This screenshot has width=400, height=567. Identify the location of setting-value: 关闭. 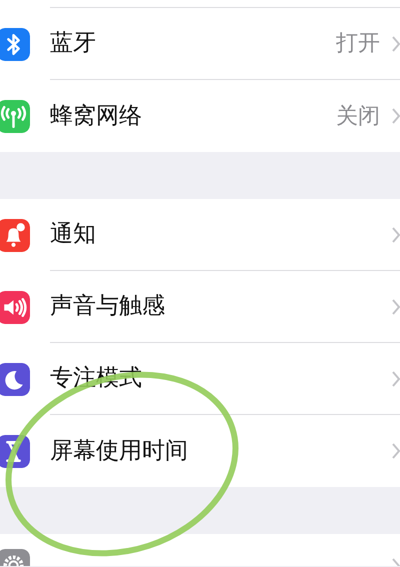
(358, 116).